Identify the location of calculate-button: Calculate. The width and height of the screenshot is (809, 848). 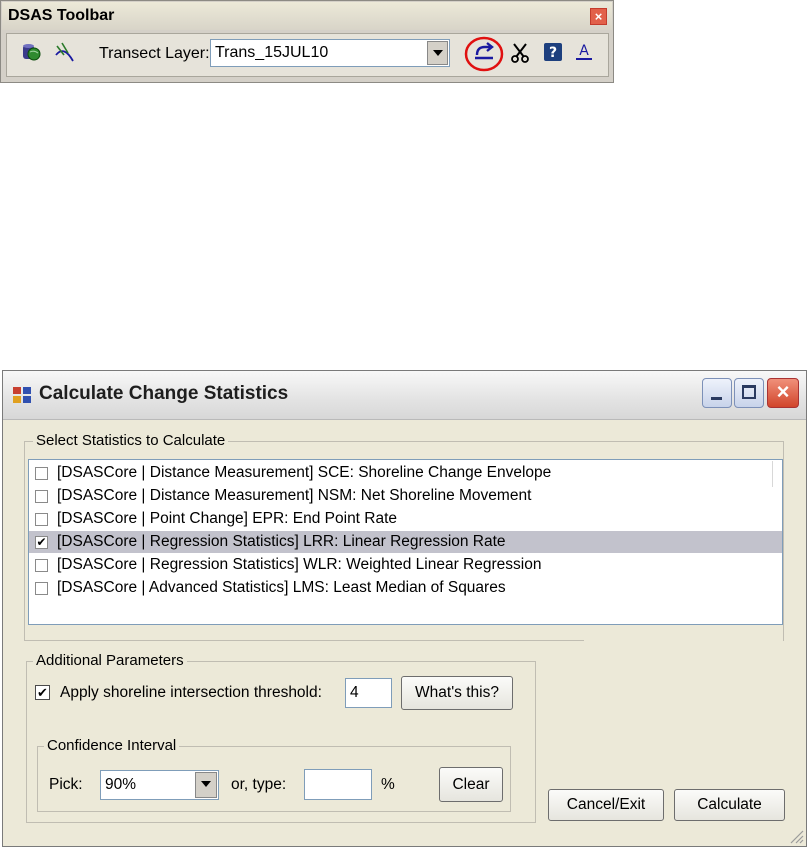
(729, 805).